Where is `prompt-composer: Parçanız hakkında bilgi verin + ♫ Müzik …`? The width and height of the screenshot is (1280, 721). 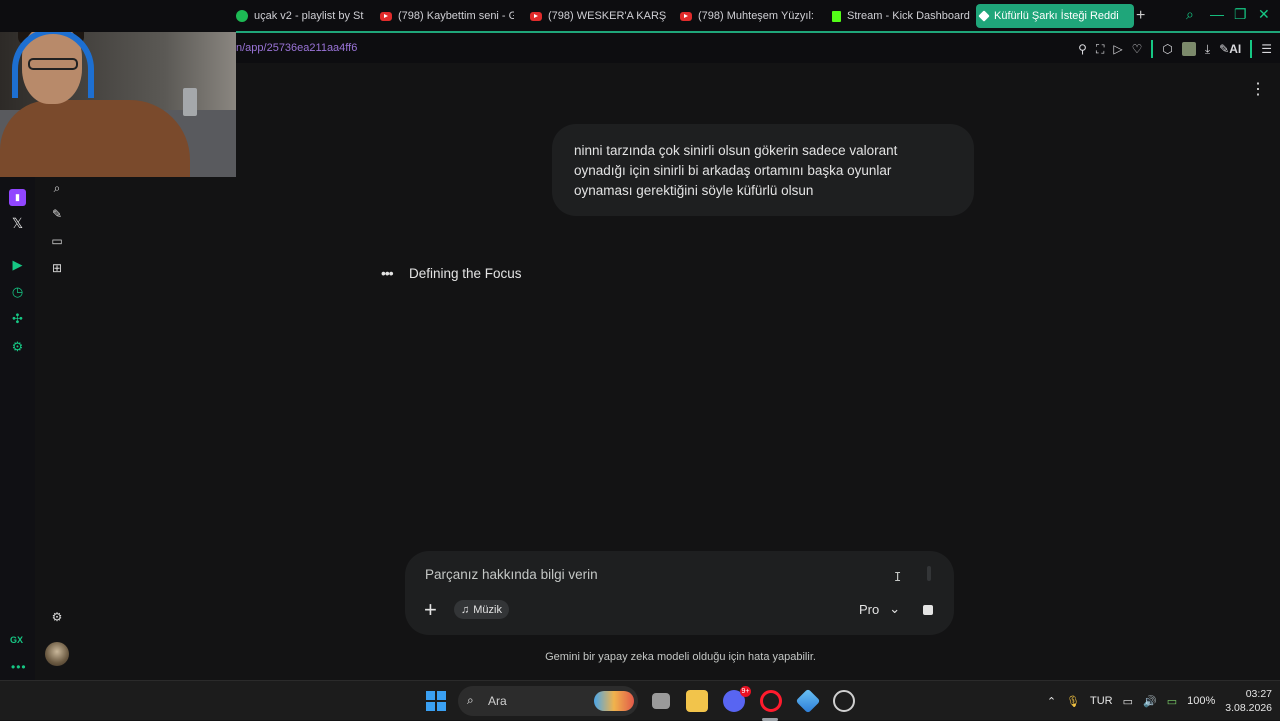 prompt-composer: Parçanız hakkında bilgi verin + ♫ Müzik … is located at coordinates (679, 593).